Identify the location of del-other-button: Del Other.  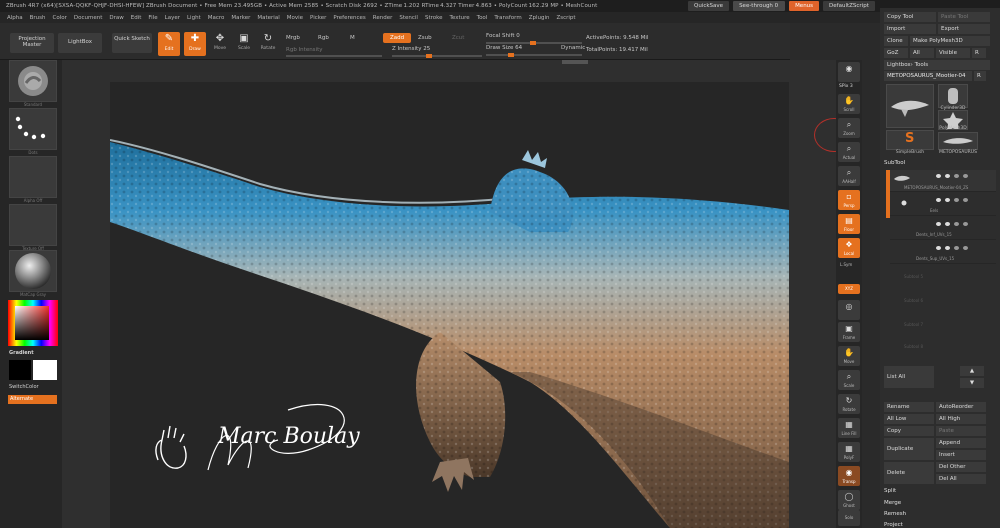
(961, 467).